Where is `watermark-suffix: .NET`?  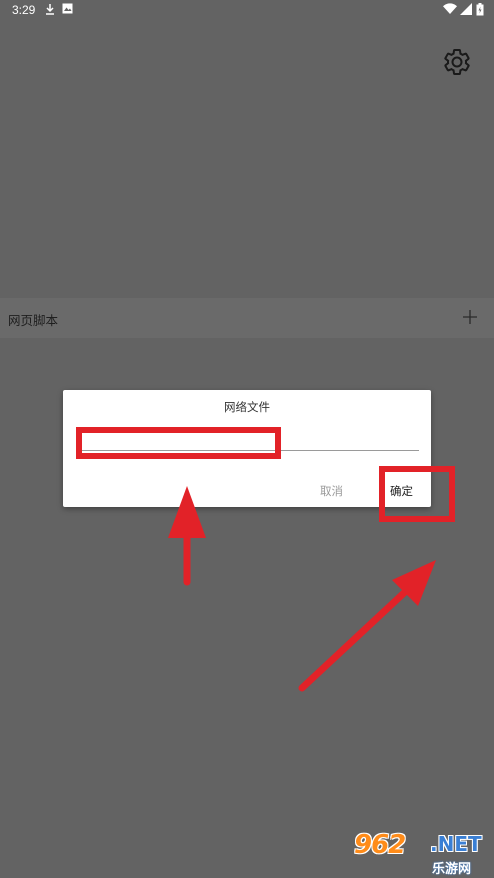
watermark-suffix: .NET is located at coordinates (456, 844).